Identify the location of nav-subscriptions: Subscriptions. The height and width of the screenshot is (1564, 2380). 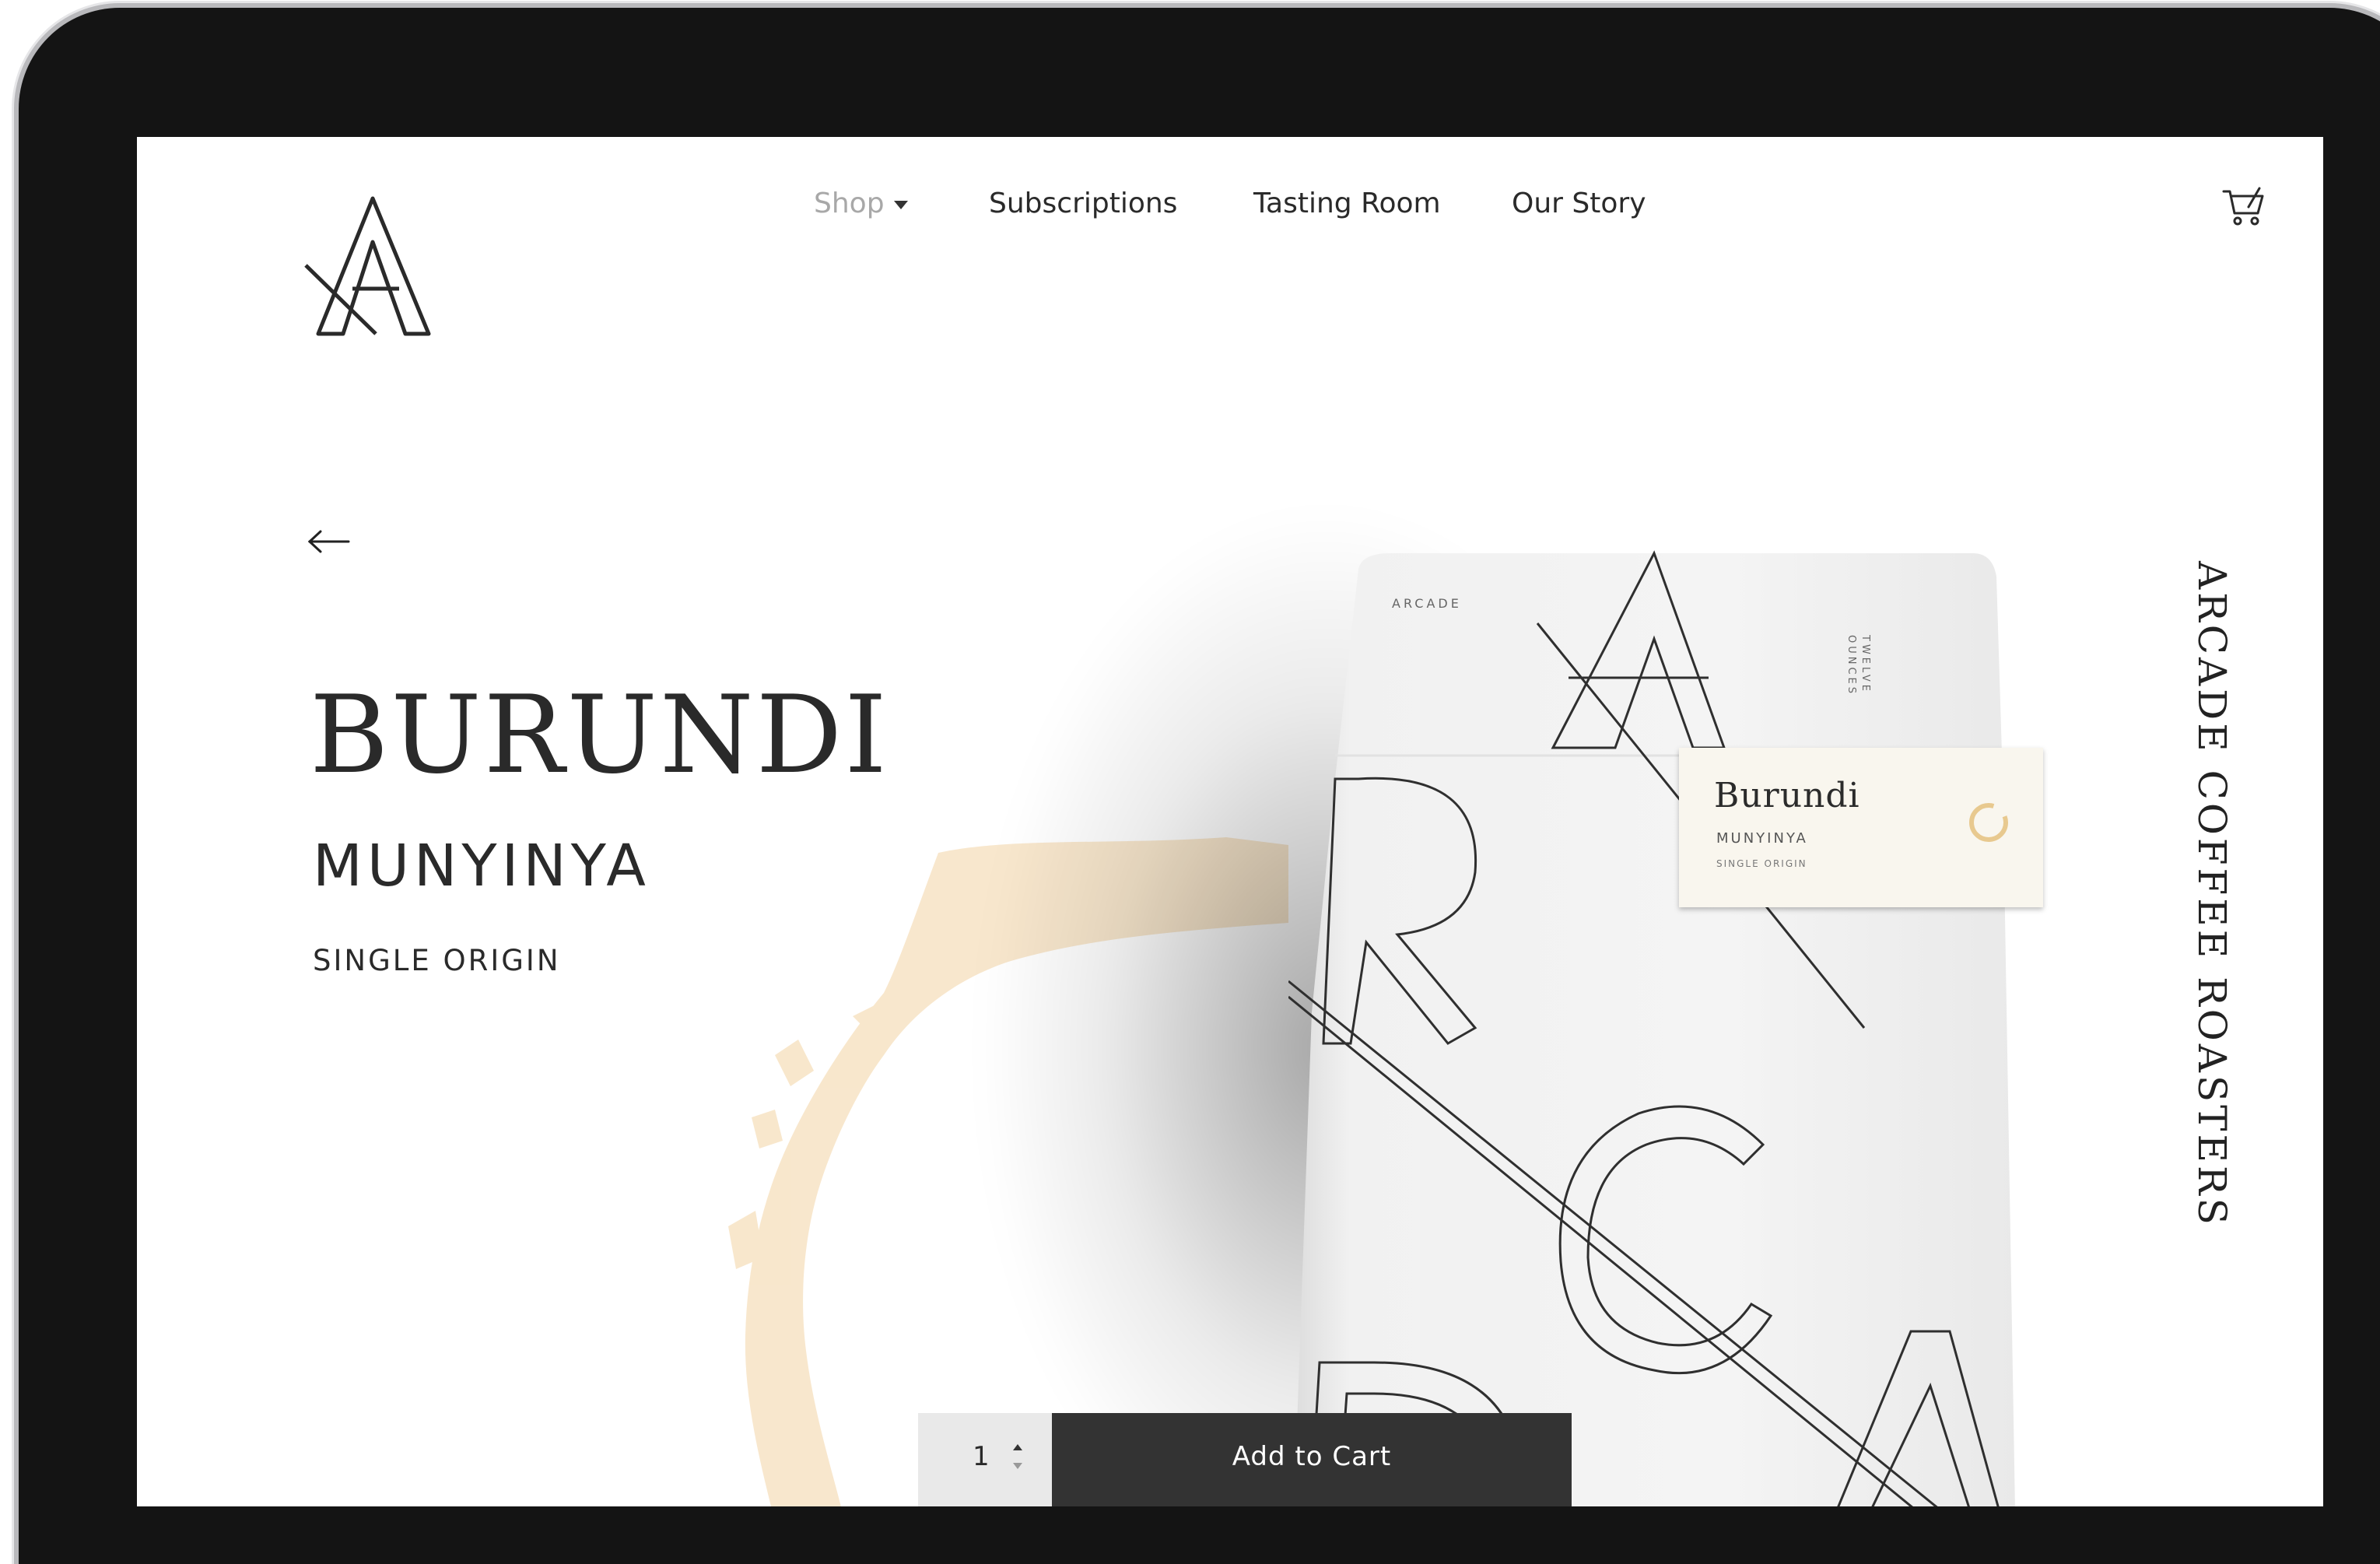
(1083, 204).